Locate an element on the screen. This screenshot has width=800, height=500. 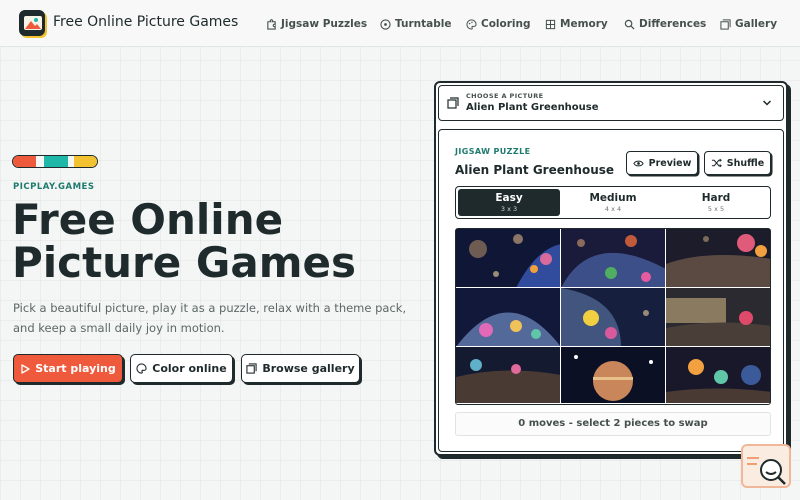
picker-value: Alien Plant Greenhouse is located at coordinates (532, 107).